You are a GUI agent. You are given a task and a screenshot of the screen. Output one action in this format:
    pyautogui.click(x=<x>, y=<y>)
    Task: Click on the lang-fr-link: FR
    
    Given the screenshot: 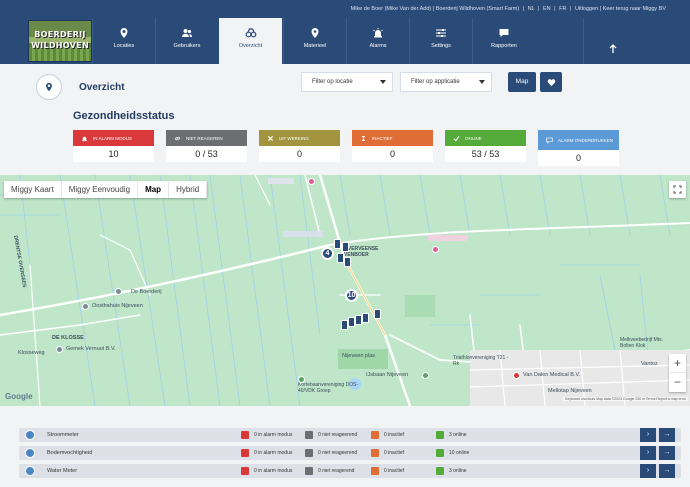 What is the action you would take?
    pyautogui.click(x=562, y=9)
    